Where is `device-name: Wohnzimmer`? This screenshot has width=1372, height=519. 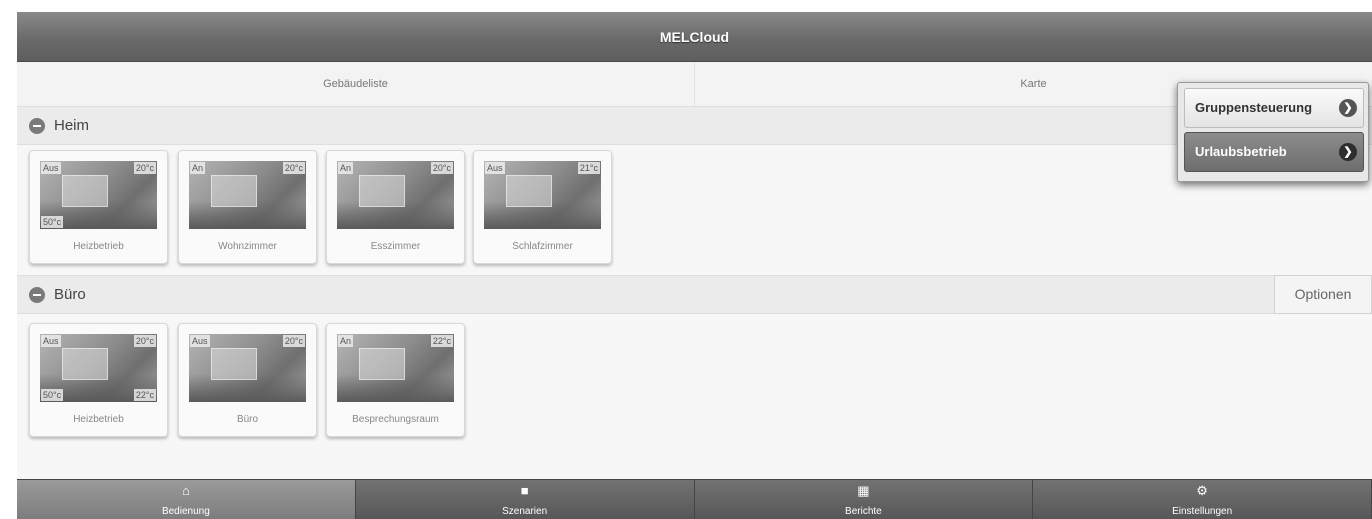
device-name: Wohnzimmer is located at coordinates (247, 246).